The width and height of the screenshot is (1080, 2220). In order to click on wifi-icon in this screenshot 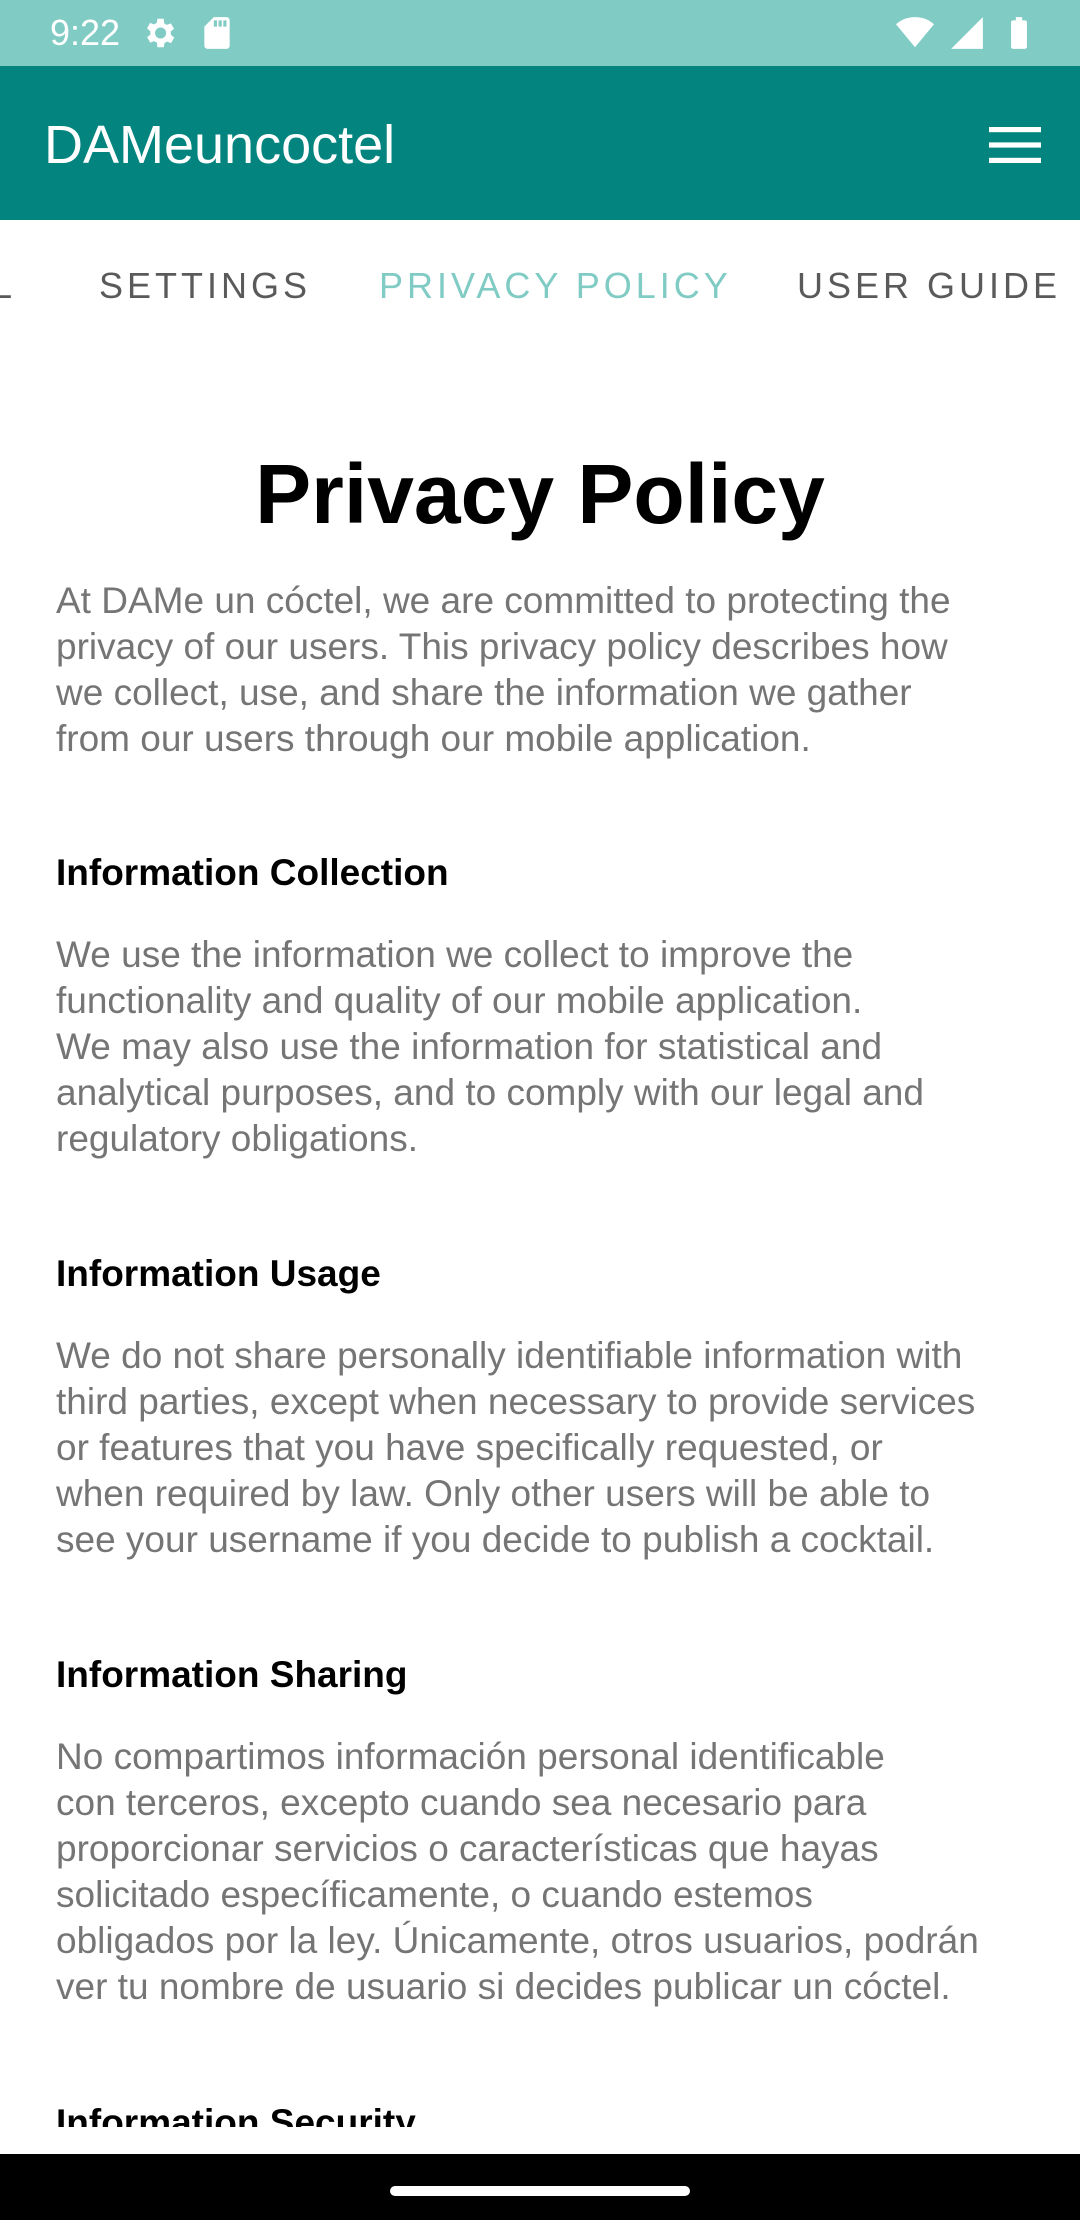, I will do `click(915, 33)`.